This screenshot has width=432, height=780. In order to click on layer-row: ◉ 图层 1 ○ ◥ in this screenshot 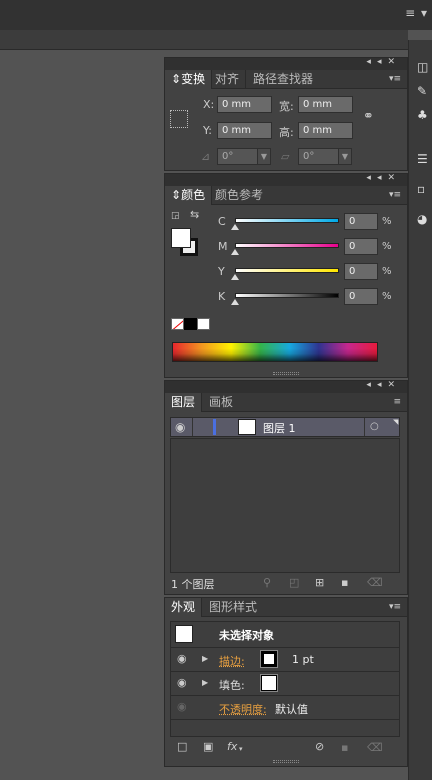, I will do `click(285, 427)`.